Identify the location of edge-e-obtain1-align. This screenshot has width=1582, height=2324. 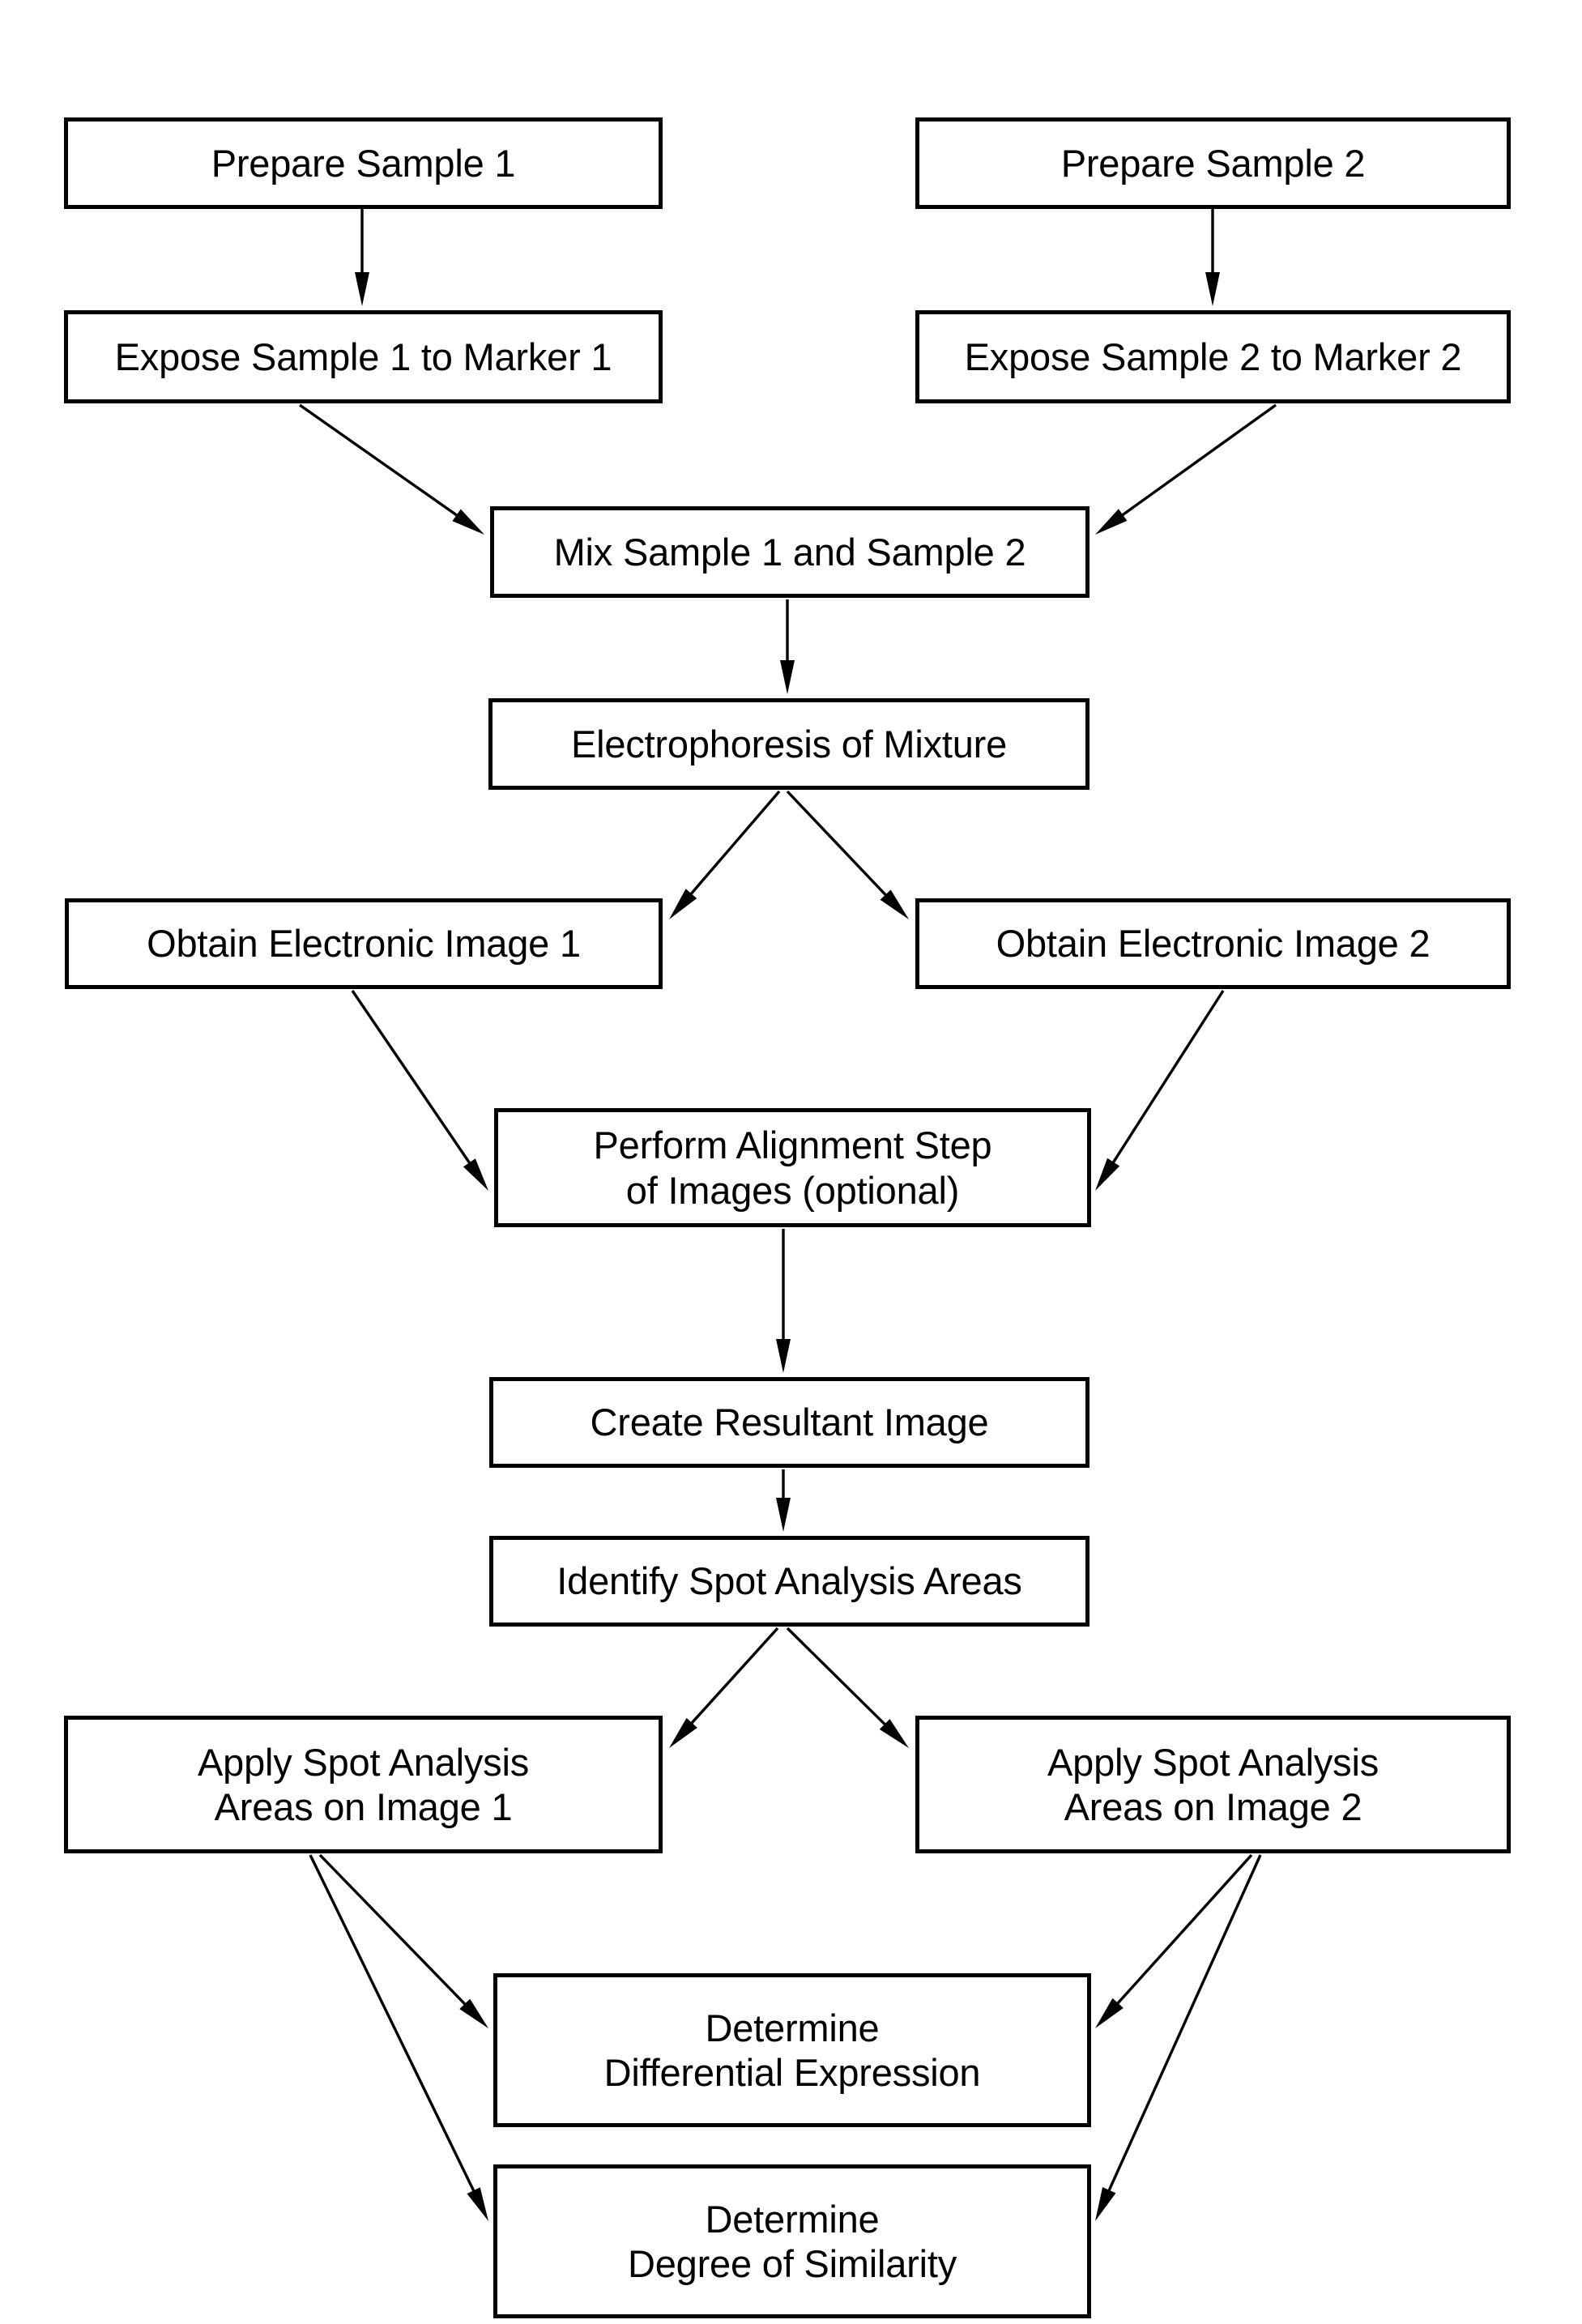
(419, 1090).